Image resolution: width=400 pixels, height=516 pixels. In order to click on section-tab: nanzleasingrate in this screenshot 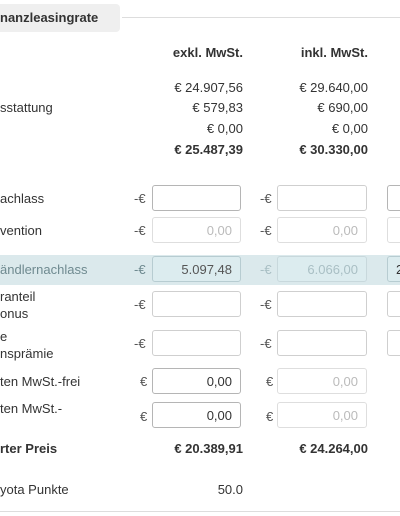, I will do `click(60, 18)`.